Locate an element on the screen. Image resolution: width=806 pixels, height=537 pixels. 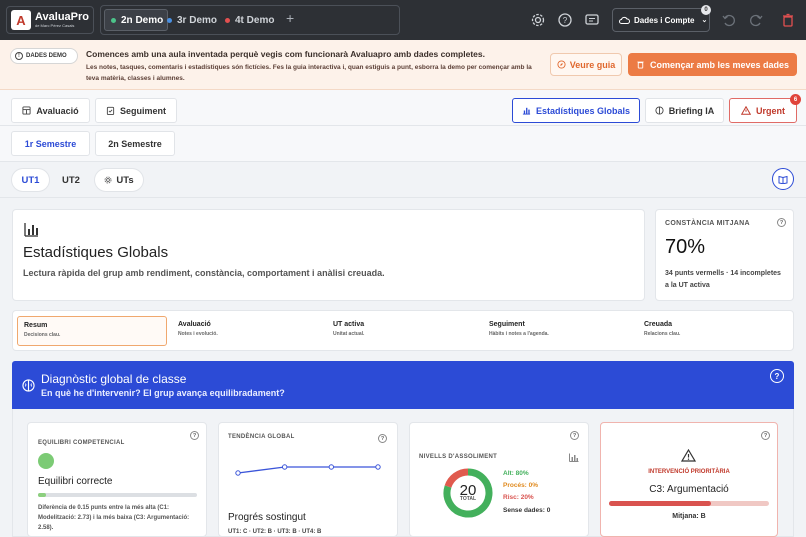
app-name: AvaluaPro is located at coordinates (62, 17).